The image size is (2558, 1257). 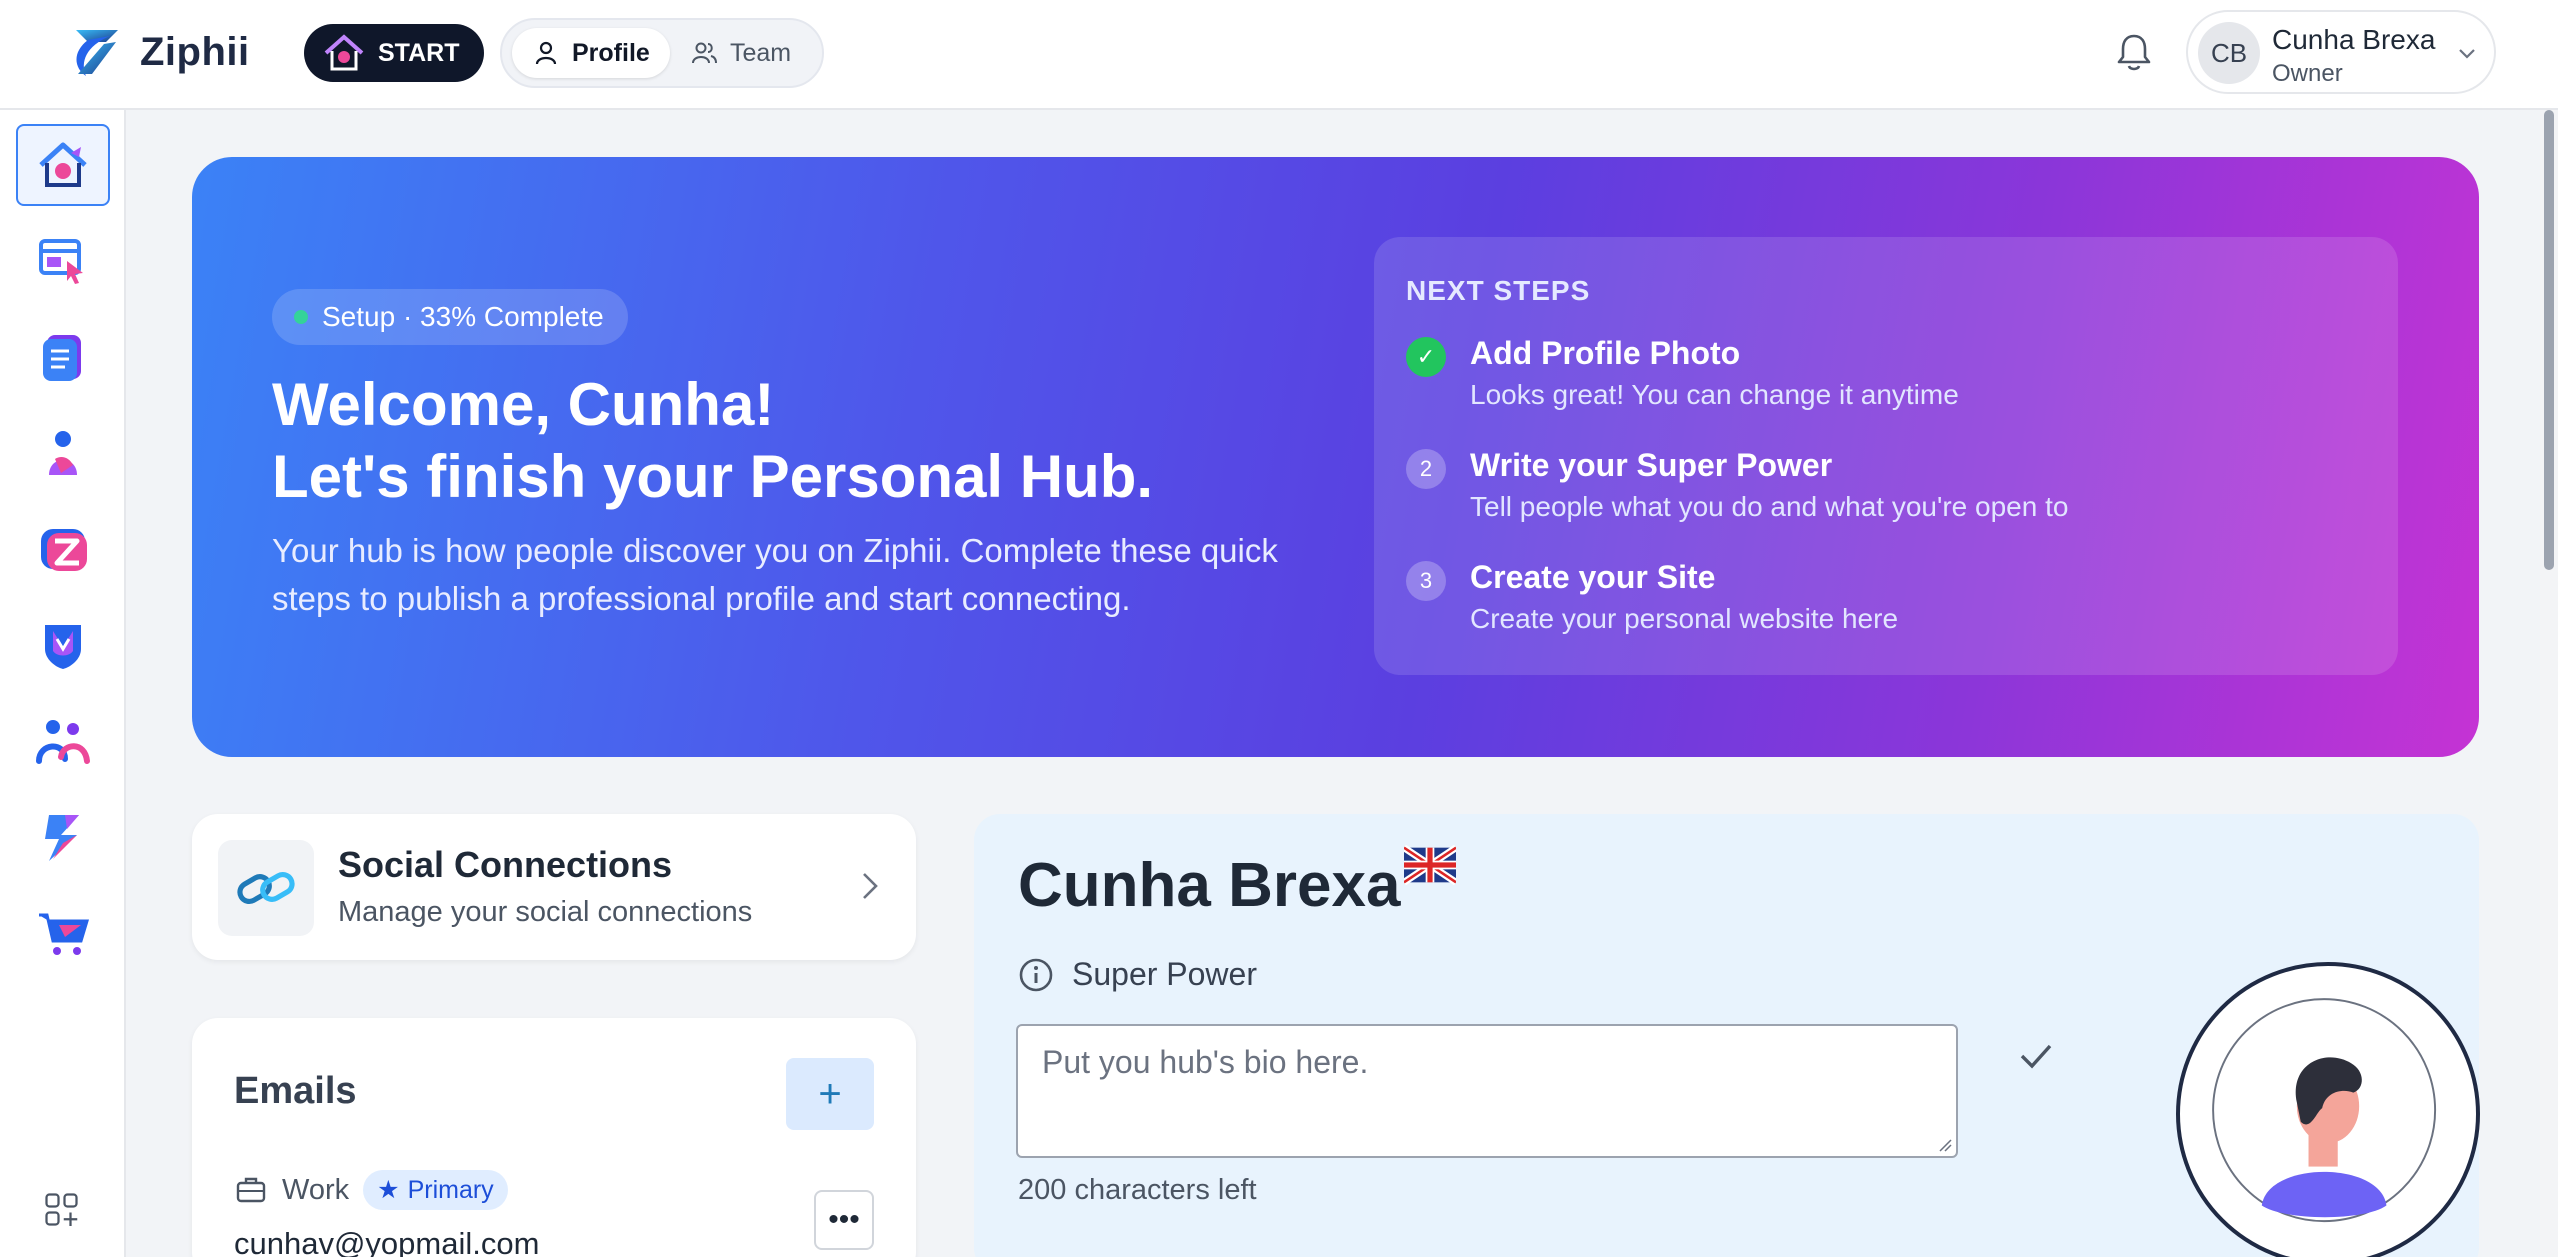 I want to click on hero-title-line1: Welcome, Cunha!, so click(x=523, y=404).